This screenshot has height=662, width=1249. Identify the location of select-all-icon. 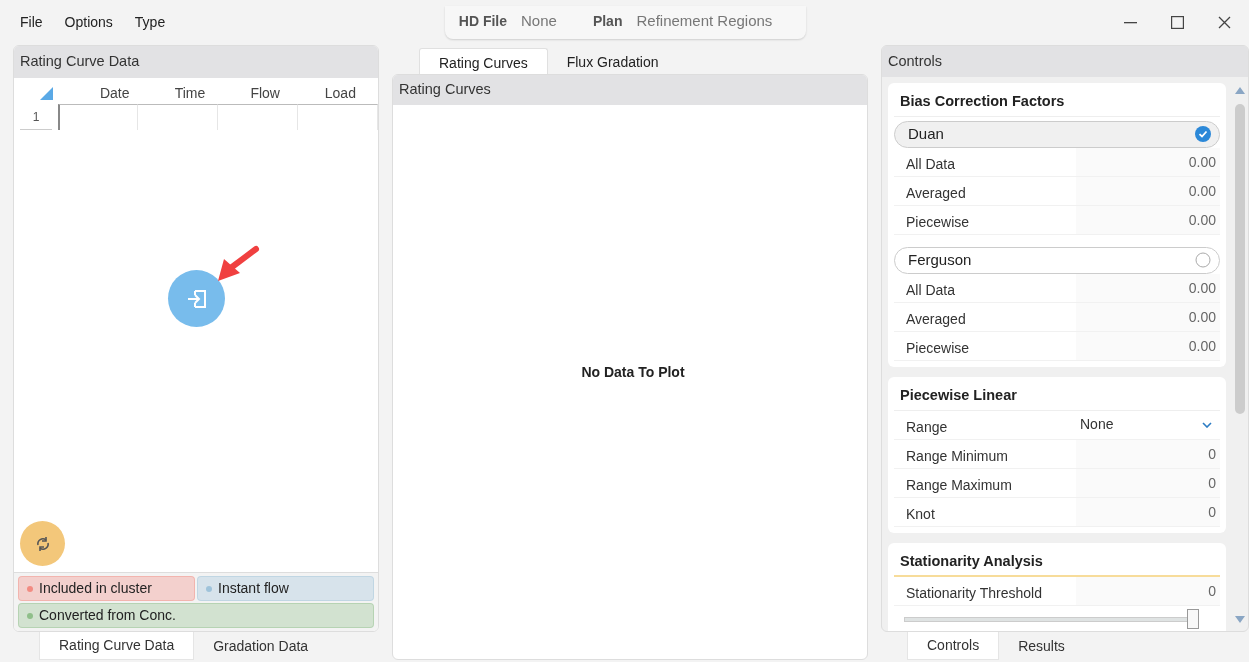
(47, 93).